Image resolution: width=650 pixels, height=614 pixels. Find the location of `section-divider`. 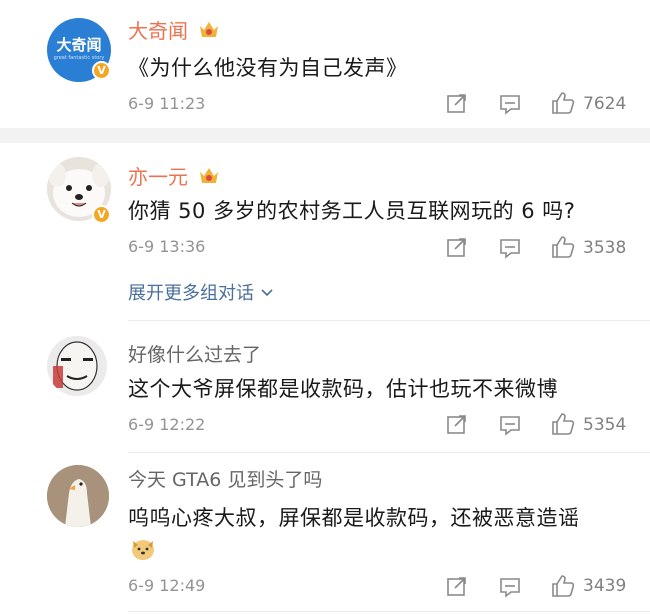

section-divider is located at coordinates (325, 135).